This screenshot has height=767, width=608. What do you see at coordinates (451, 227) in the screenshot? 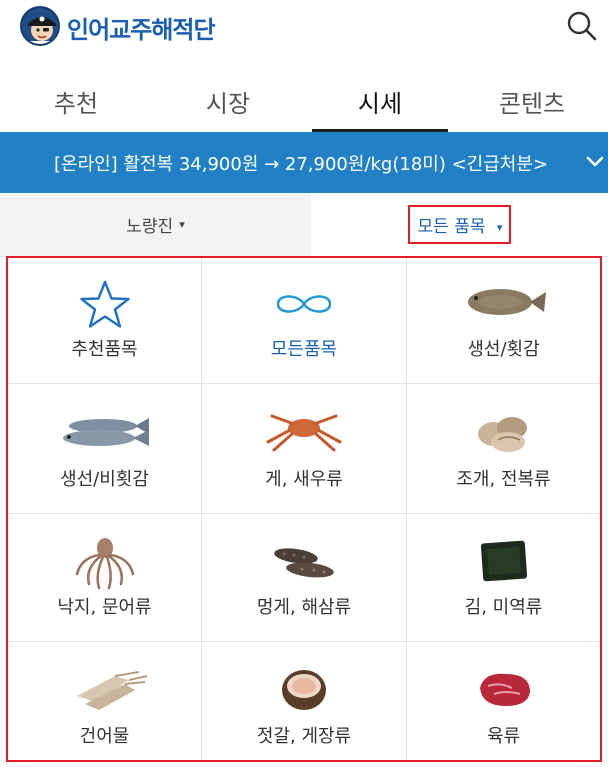
I see `category-label: 모든 품목` at bounding box center [451, 227].